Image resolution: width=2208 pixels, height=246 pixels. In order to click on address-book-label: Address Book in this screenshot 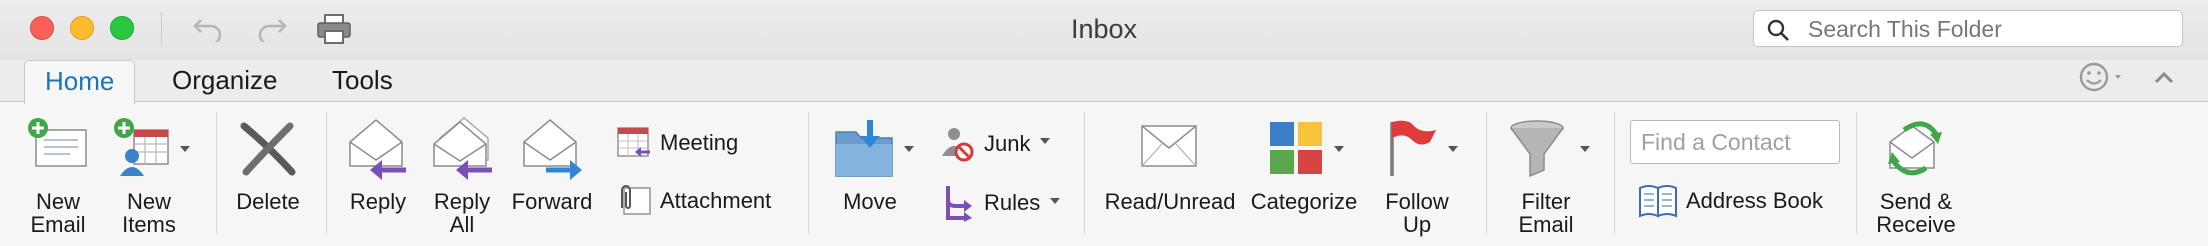, I will do `click(1754, 200)`.